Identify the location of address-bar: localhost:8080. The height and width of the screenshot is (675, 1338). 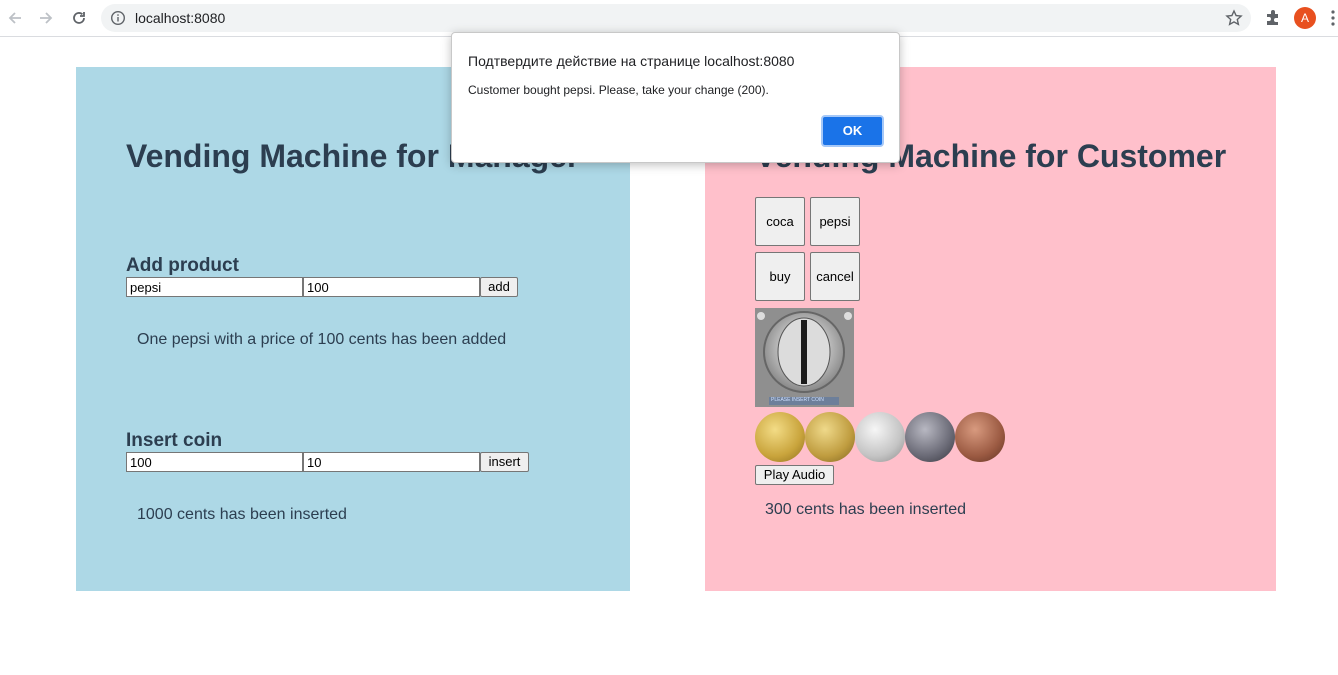
(676, 18).